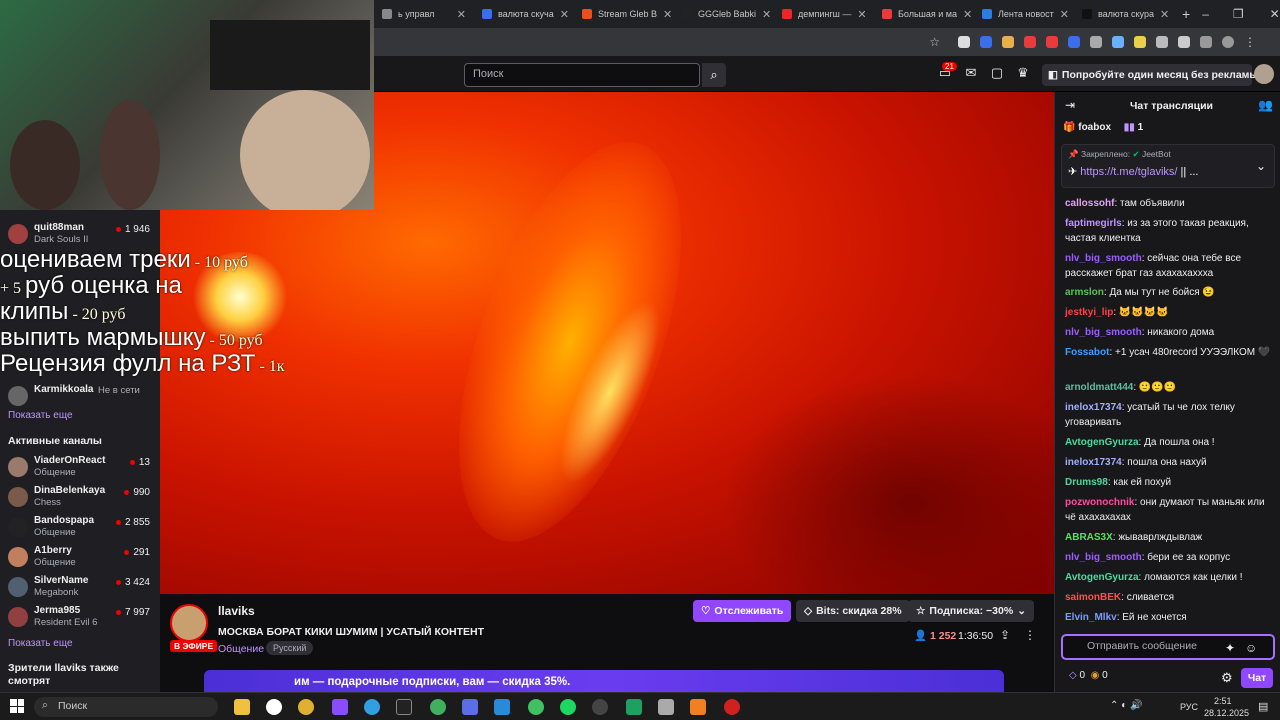  I want to click on search-button: ⌕, so click(714, 75).